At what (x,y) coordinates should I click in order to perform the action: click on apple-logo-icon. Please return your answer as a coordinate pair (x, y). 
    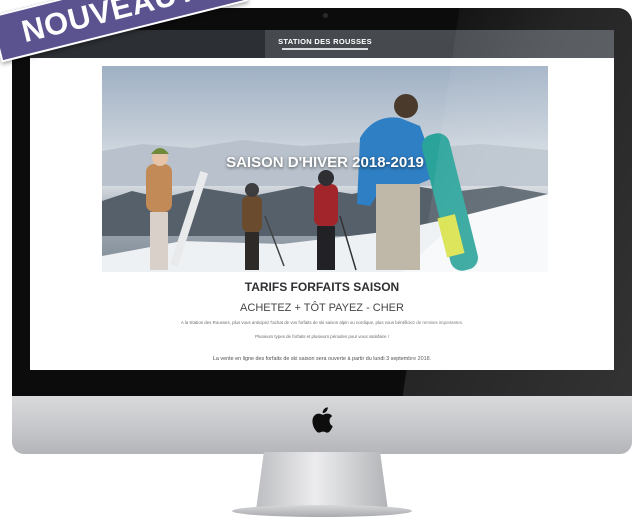
    Looking at the image, I should click on (322, 420).